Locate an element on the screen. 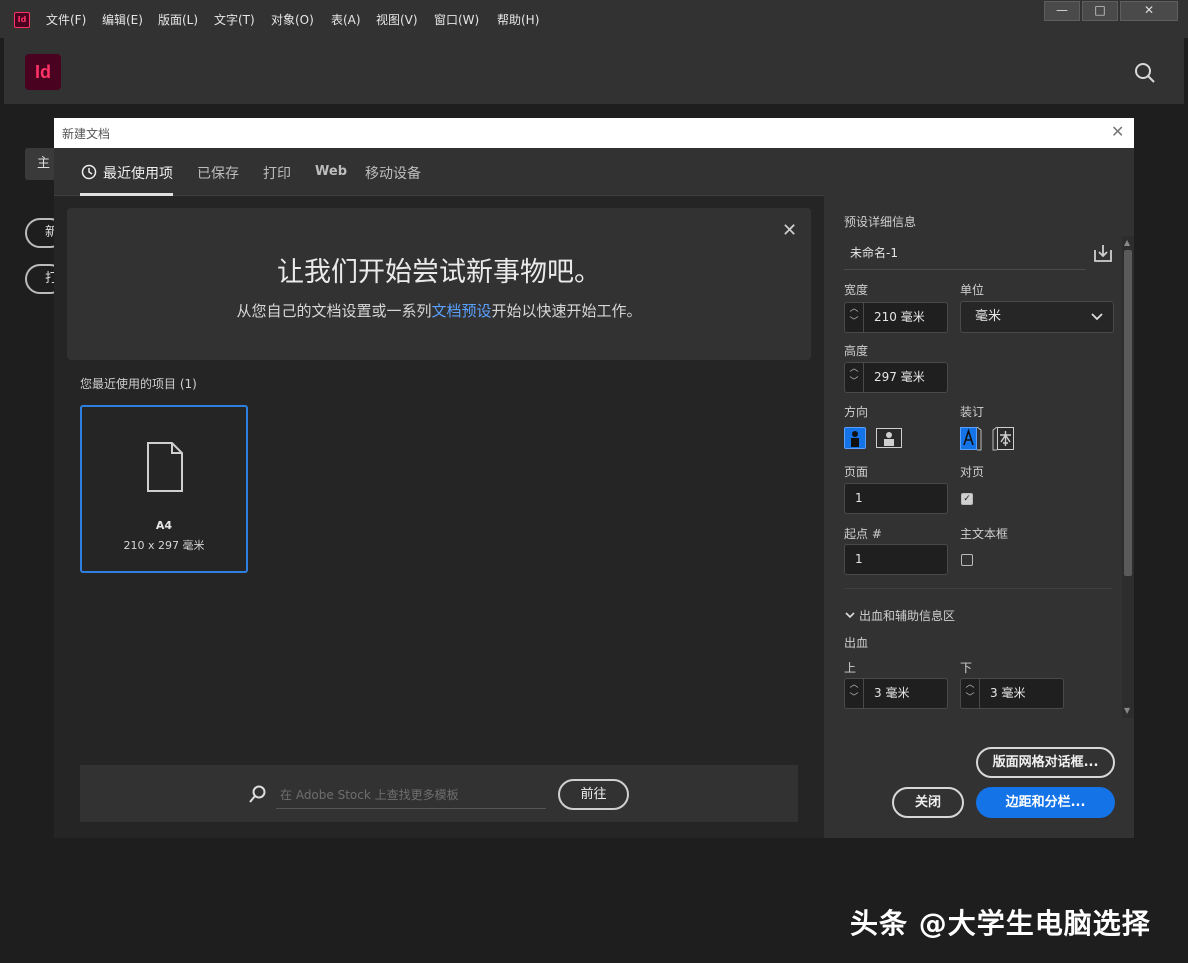  banner-title: 让我们开始尝试新事物吧。 is located at coordinates (439, 272).